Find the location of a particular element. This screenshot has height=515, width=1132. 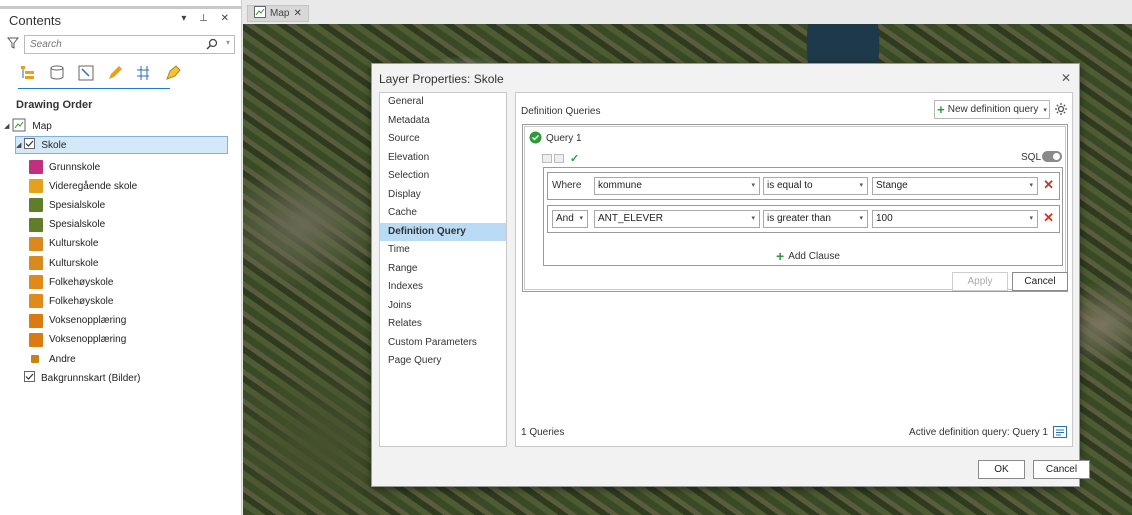

operator-dropdown: is greater than ▾ is located at coordinates (815, 219).